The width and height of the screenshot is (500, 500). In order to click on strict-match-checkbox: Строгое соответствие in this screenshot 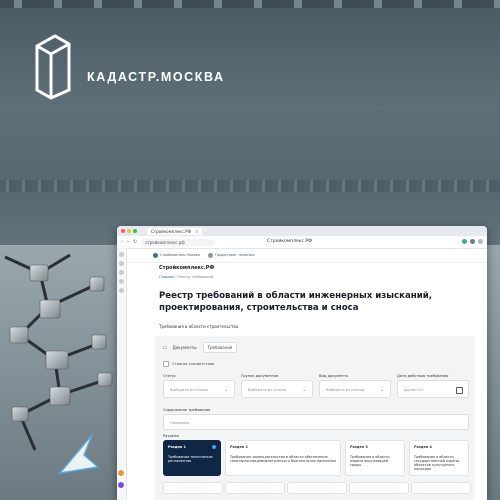, I will do `click(188, 364)`.